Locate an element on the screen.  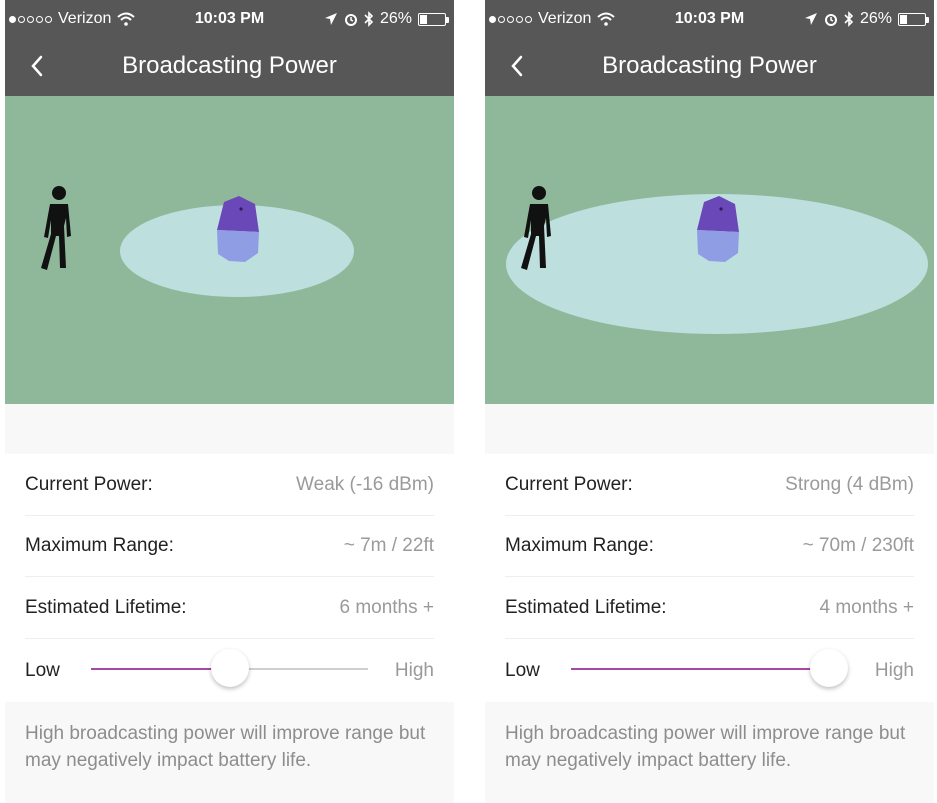
estimated-lifetime-row: Estimated Lifetime: 4 months + is located at coordinates (709, 608).